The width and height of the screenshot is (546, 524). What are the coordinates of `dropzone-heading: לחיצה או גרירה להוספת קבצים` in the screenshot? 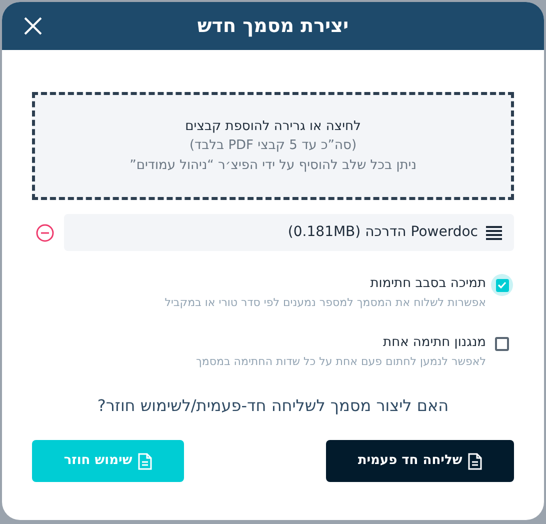 It's located at (273, 127).